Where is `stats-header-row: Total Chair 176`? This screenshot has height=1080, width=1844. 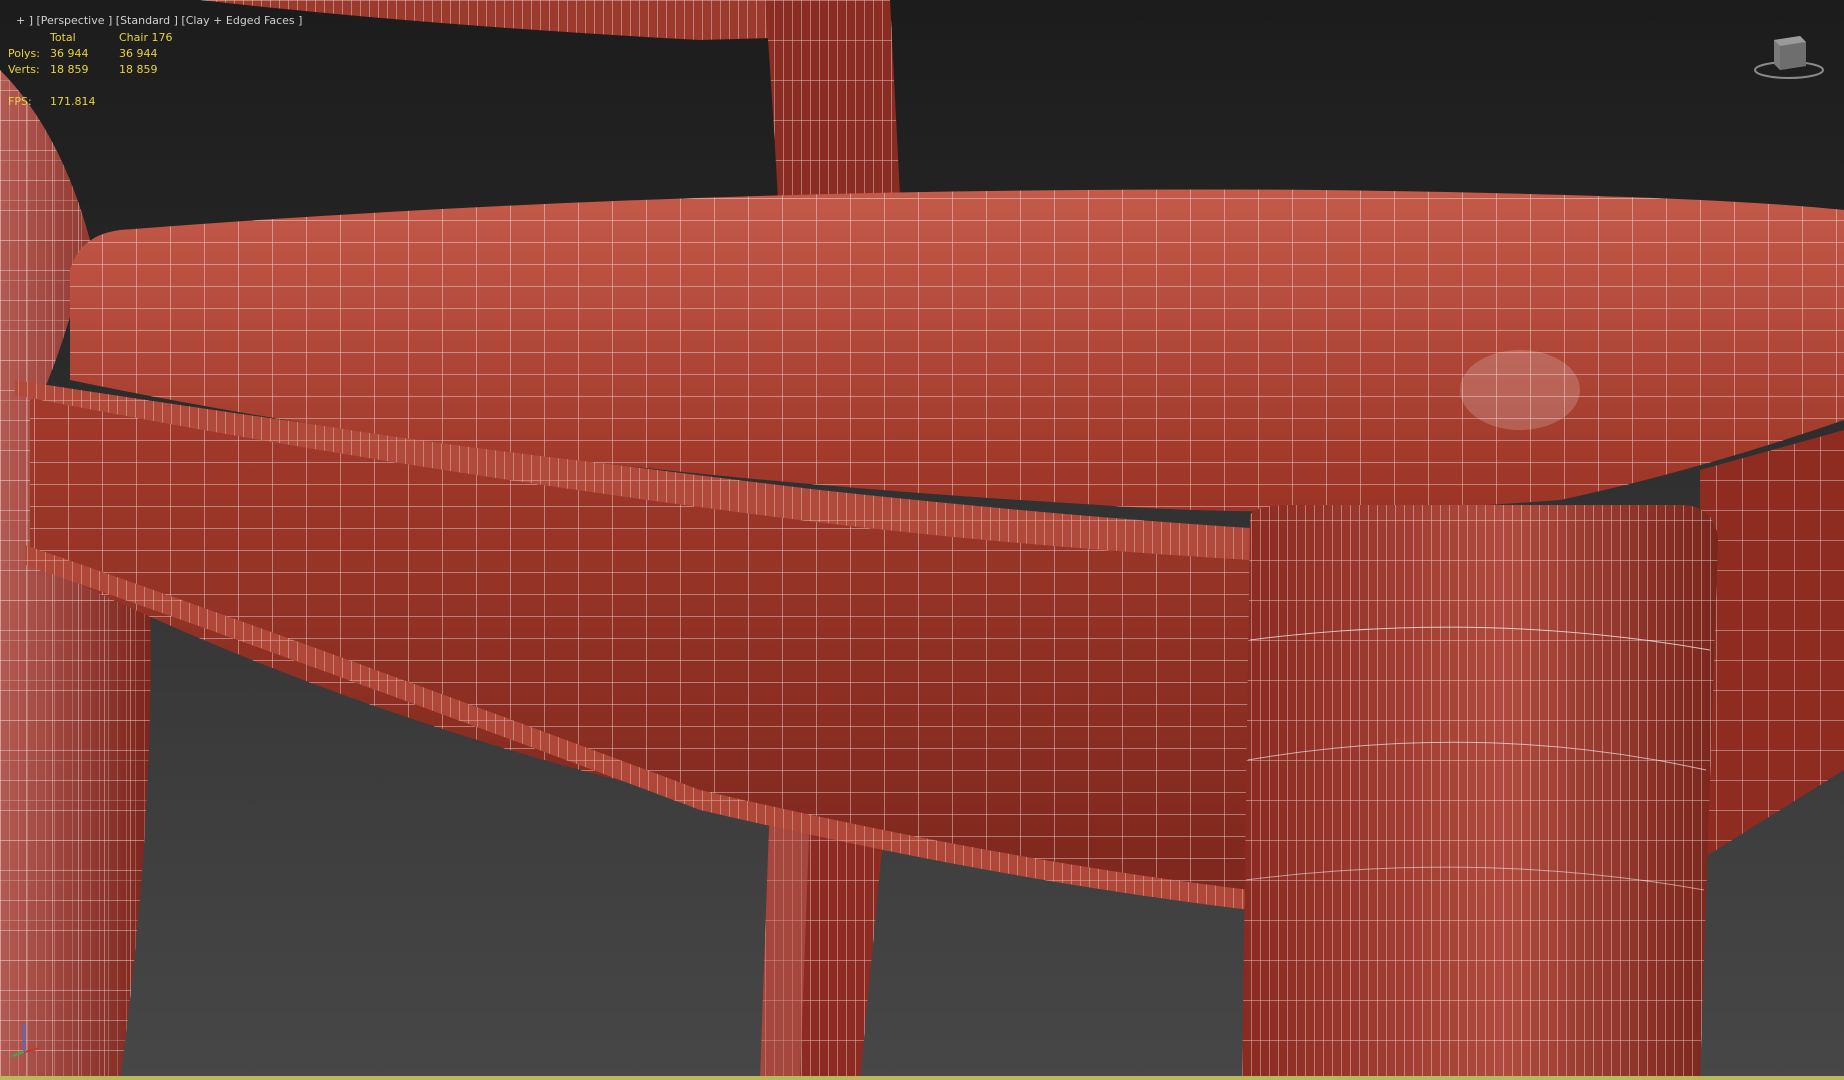
stats-header-row: Total Chair 176 is located at coordinates (108, 39).